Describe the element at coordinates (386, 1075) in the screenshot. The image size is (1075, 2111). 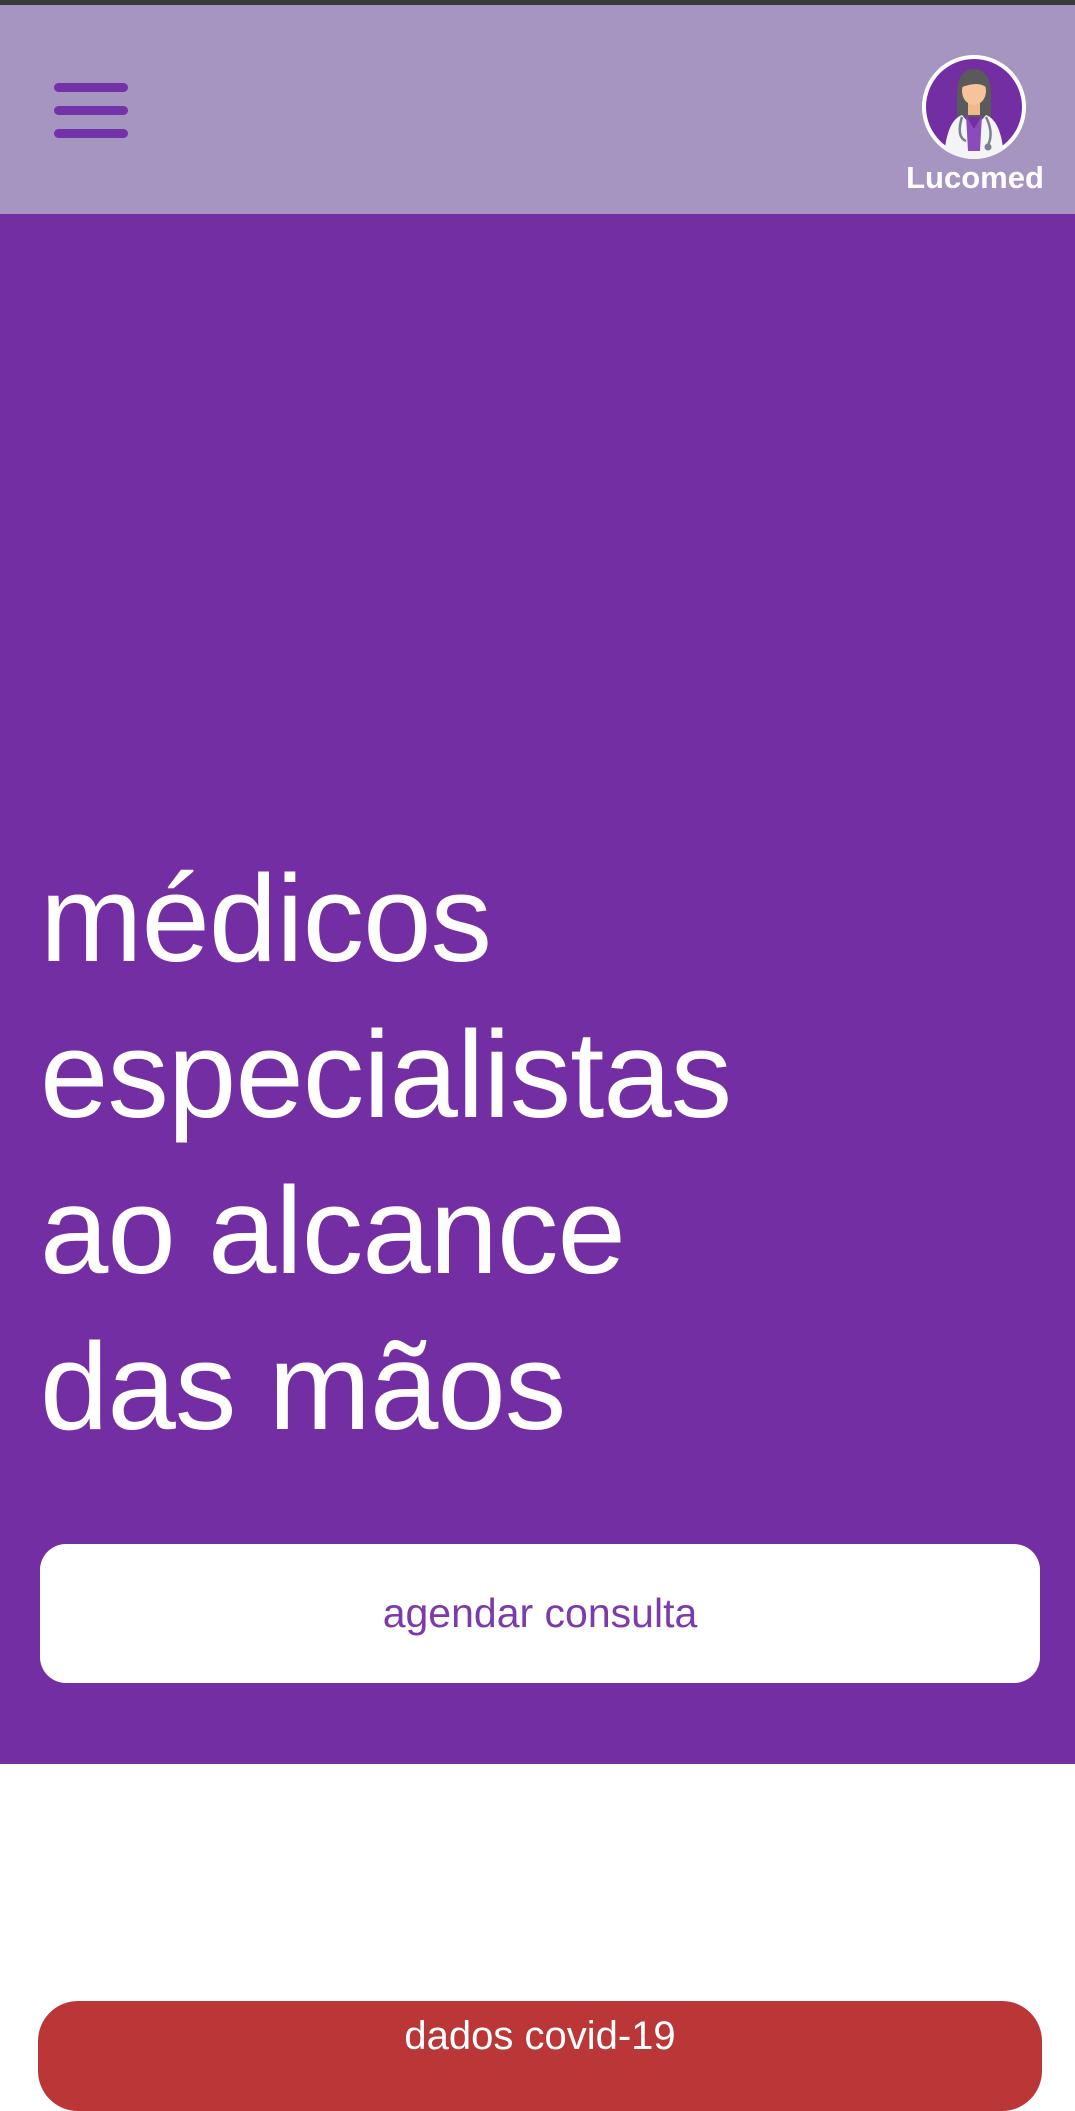
I see `hero-title-line: especialistas` at that location.